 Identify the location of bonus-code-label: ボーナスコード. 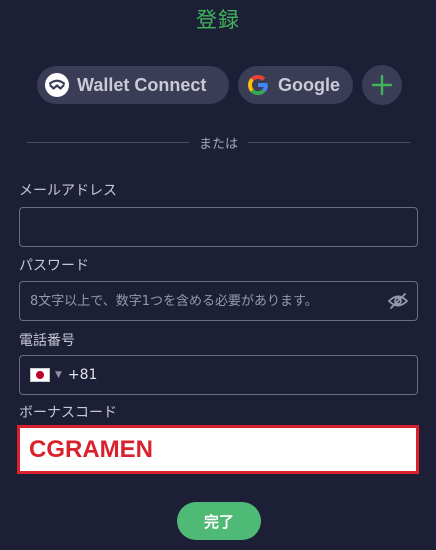
(68, 413).